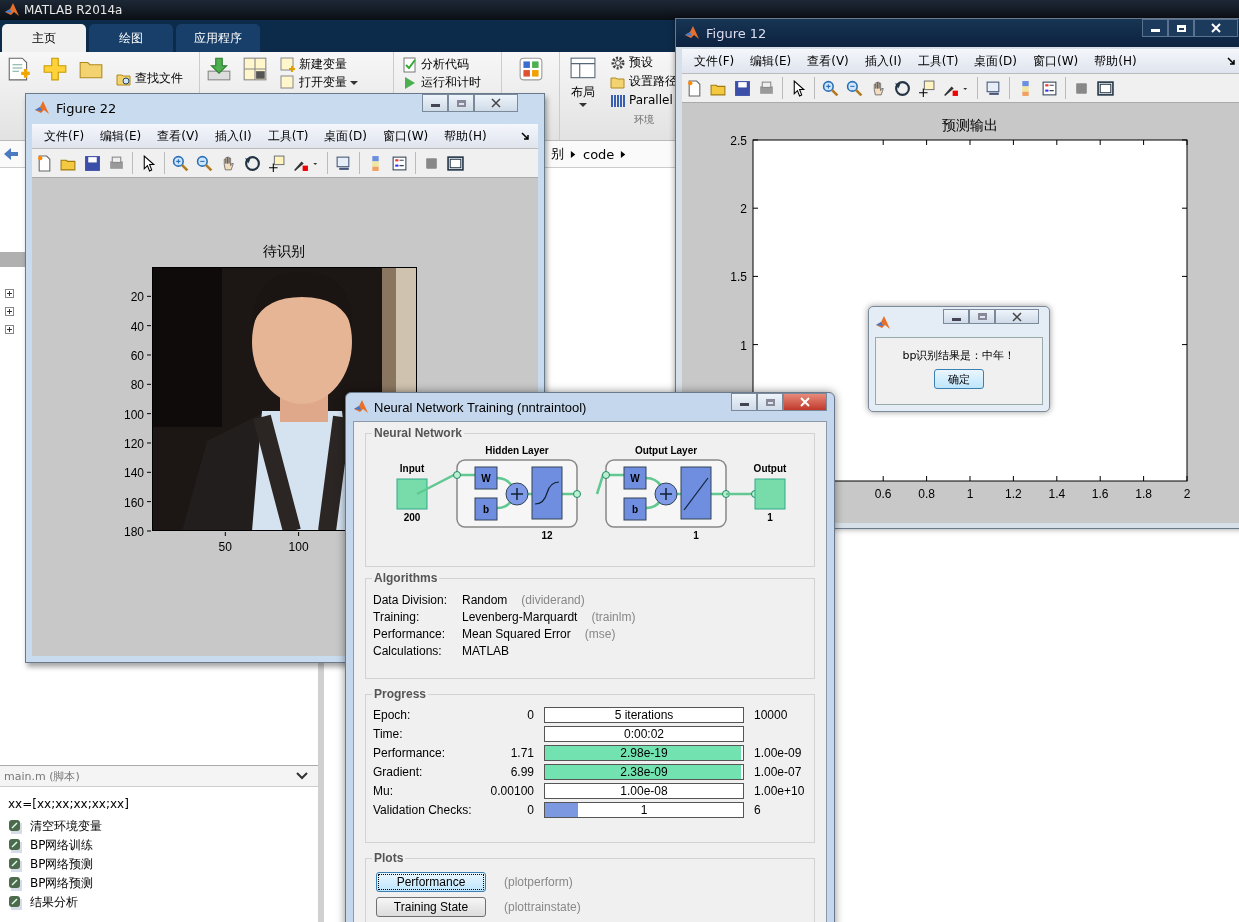 The height and width of the screenshot is (922, 1239). Describe the element at coordinates (738, 141) in the screenshot. I see `y-tick-label: 2.5` at that location.